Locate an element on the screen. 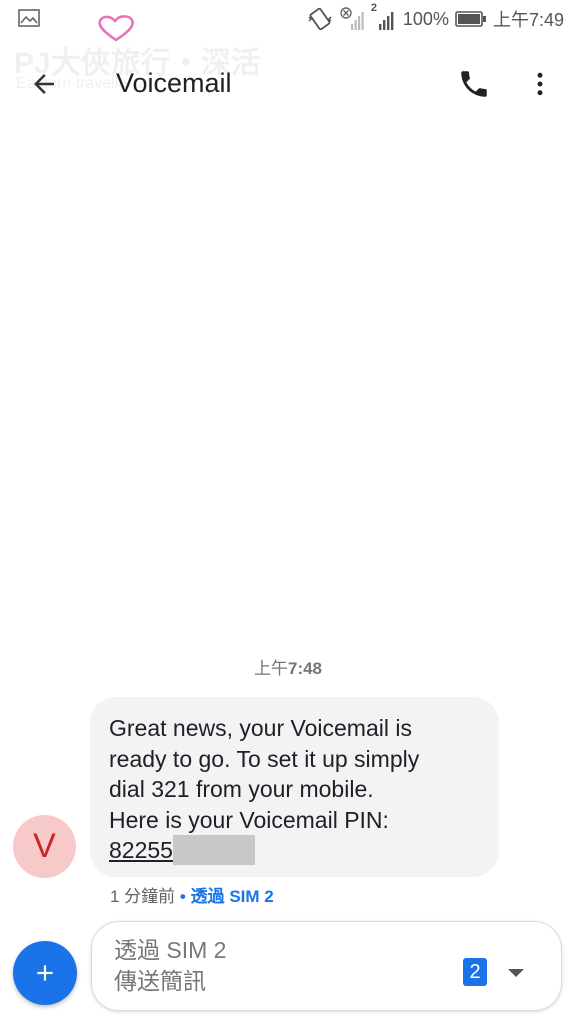  timestamp-prefix: 上午 is located at coordinates (270, 668).